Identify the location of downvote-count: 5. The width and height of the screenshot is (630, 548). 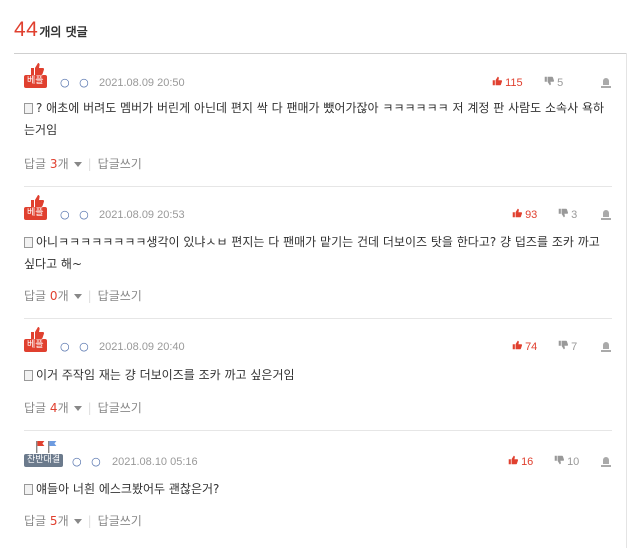
(560, 83).